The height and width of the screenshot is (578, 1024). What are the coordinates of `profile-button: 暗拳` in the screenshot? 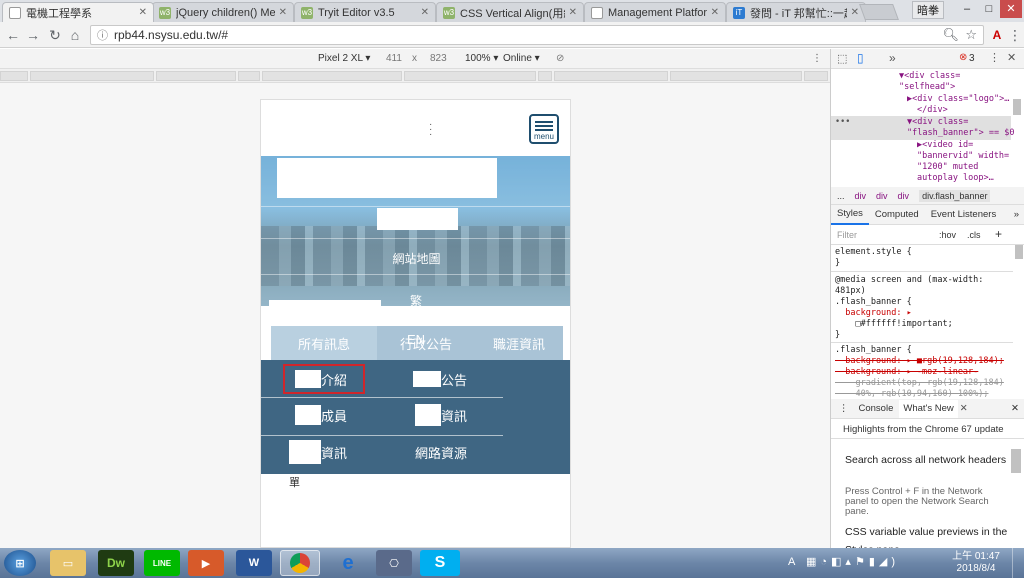 It's located at (928, 10).